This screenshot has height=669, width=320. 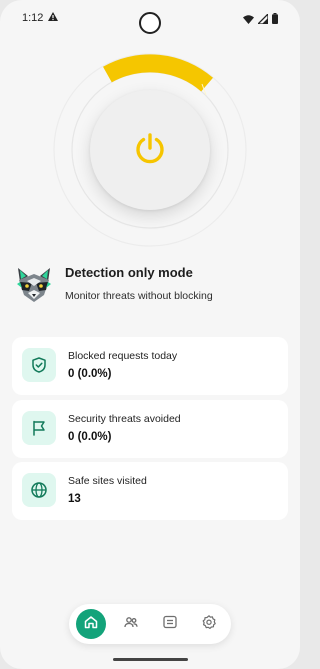 What do you see at coordinates (150, 624) in the screenshot?
I see `bottom-nav` at bounding box center [150, 624].